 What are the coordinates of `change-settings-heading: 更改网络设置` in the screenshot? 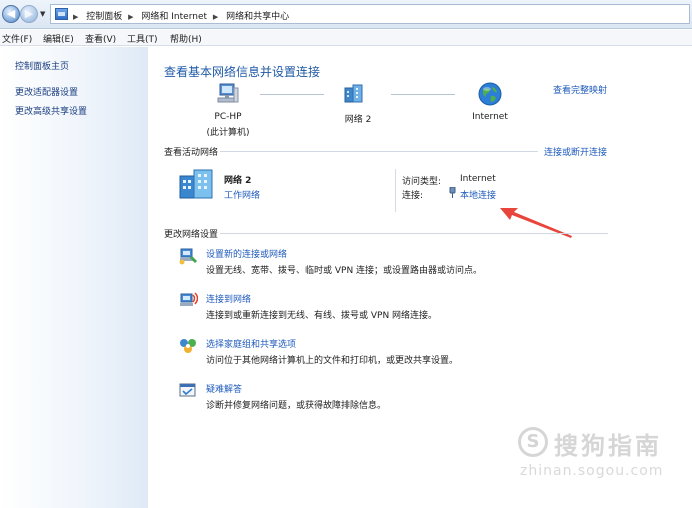 It's located at (191, 235).